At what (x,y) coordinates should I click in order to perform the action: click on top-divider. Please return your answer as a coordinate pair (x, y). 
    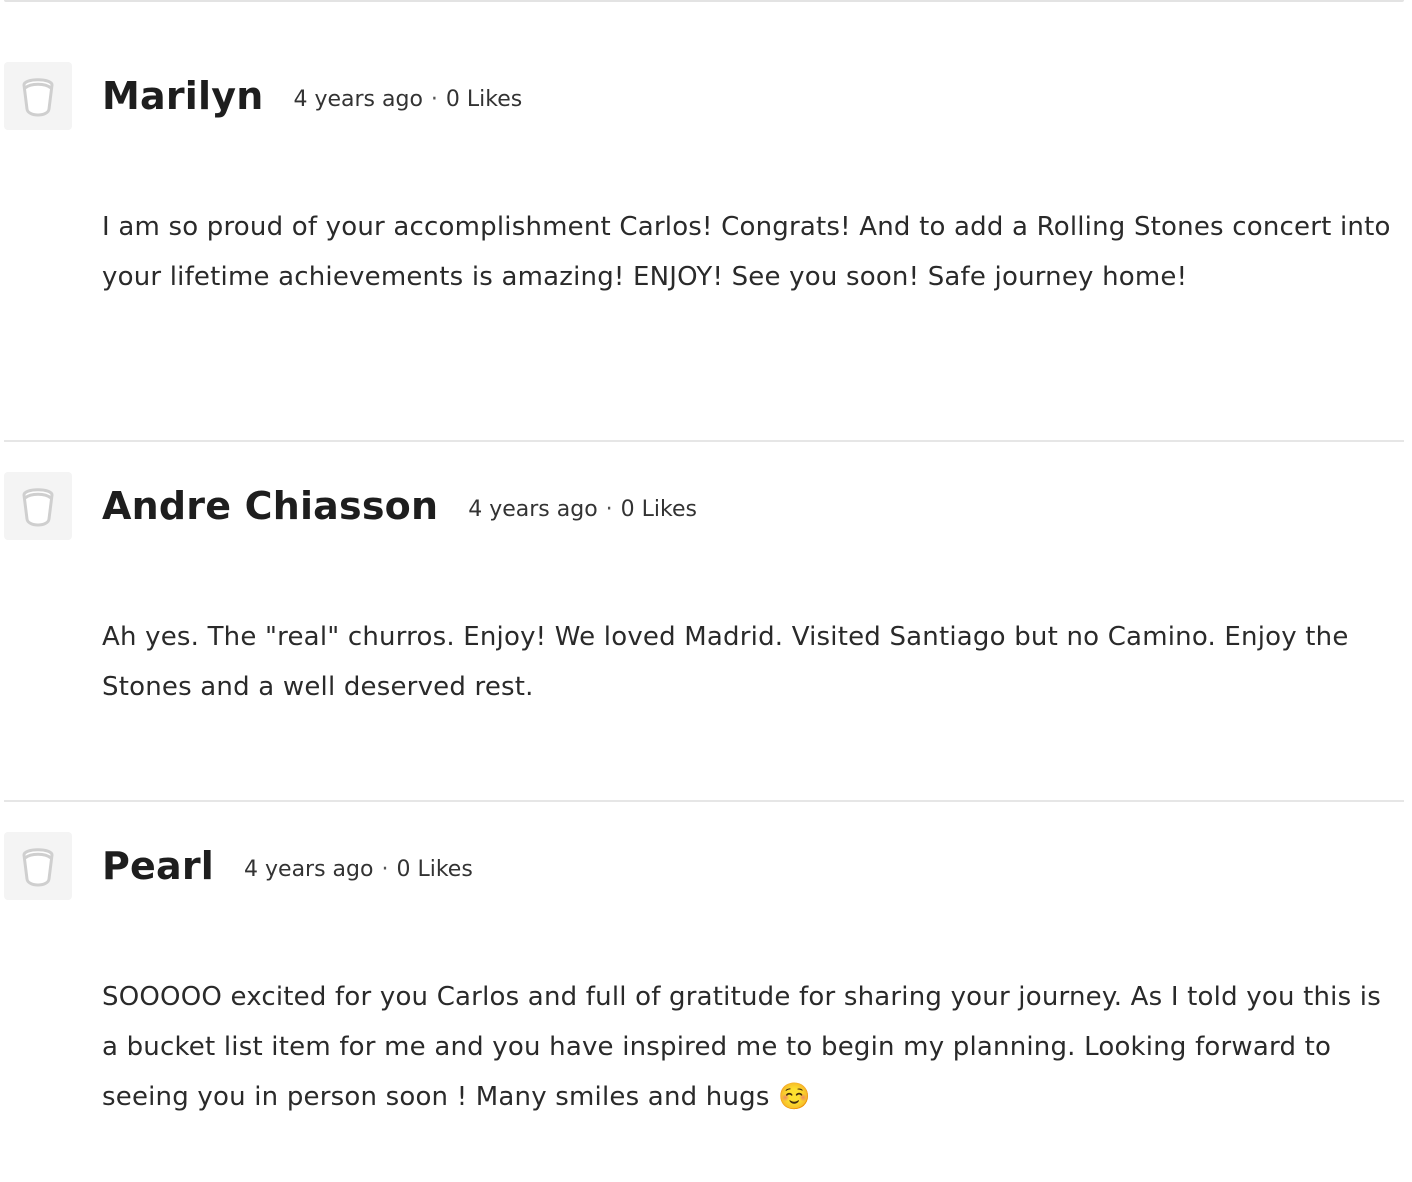
    Looking at the image, I should click on (704, 1).